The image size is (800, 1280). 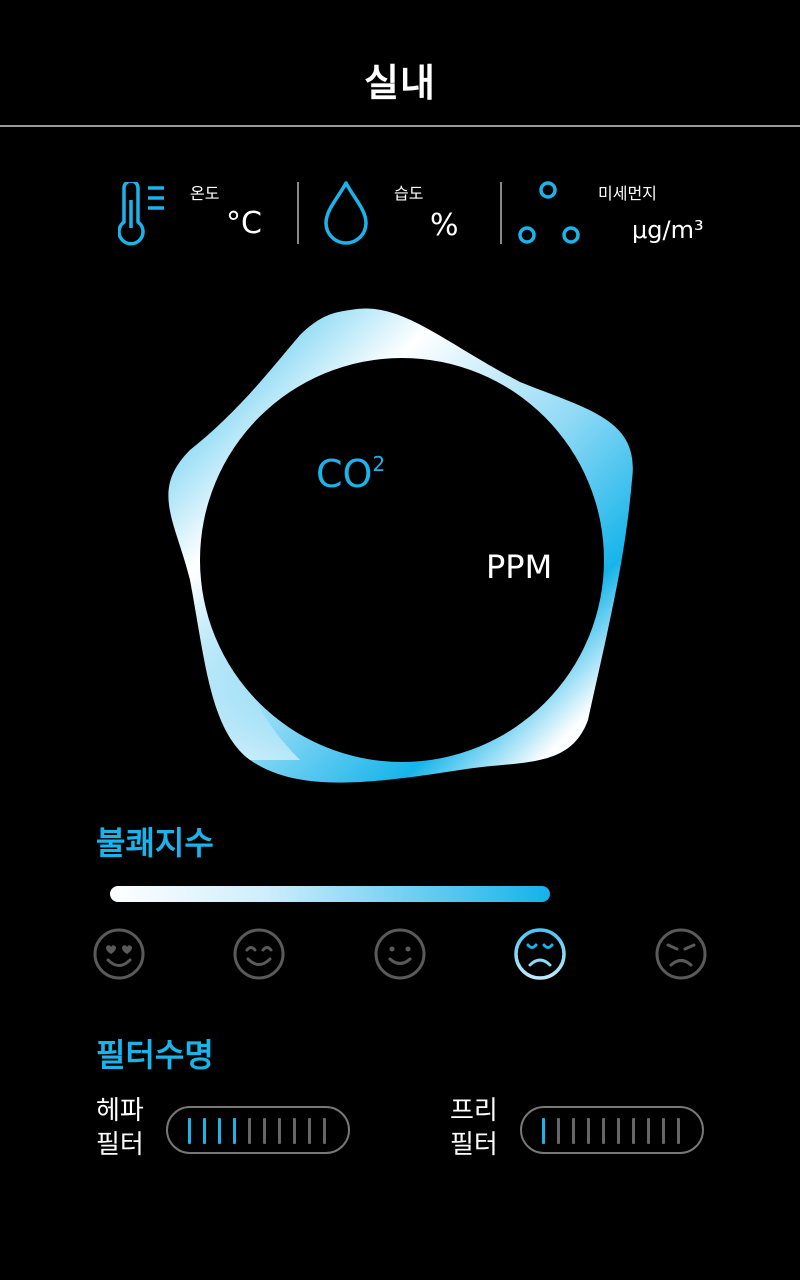 I want to click on hepa-filter-gauge, so click(x=258, y=1130).